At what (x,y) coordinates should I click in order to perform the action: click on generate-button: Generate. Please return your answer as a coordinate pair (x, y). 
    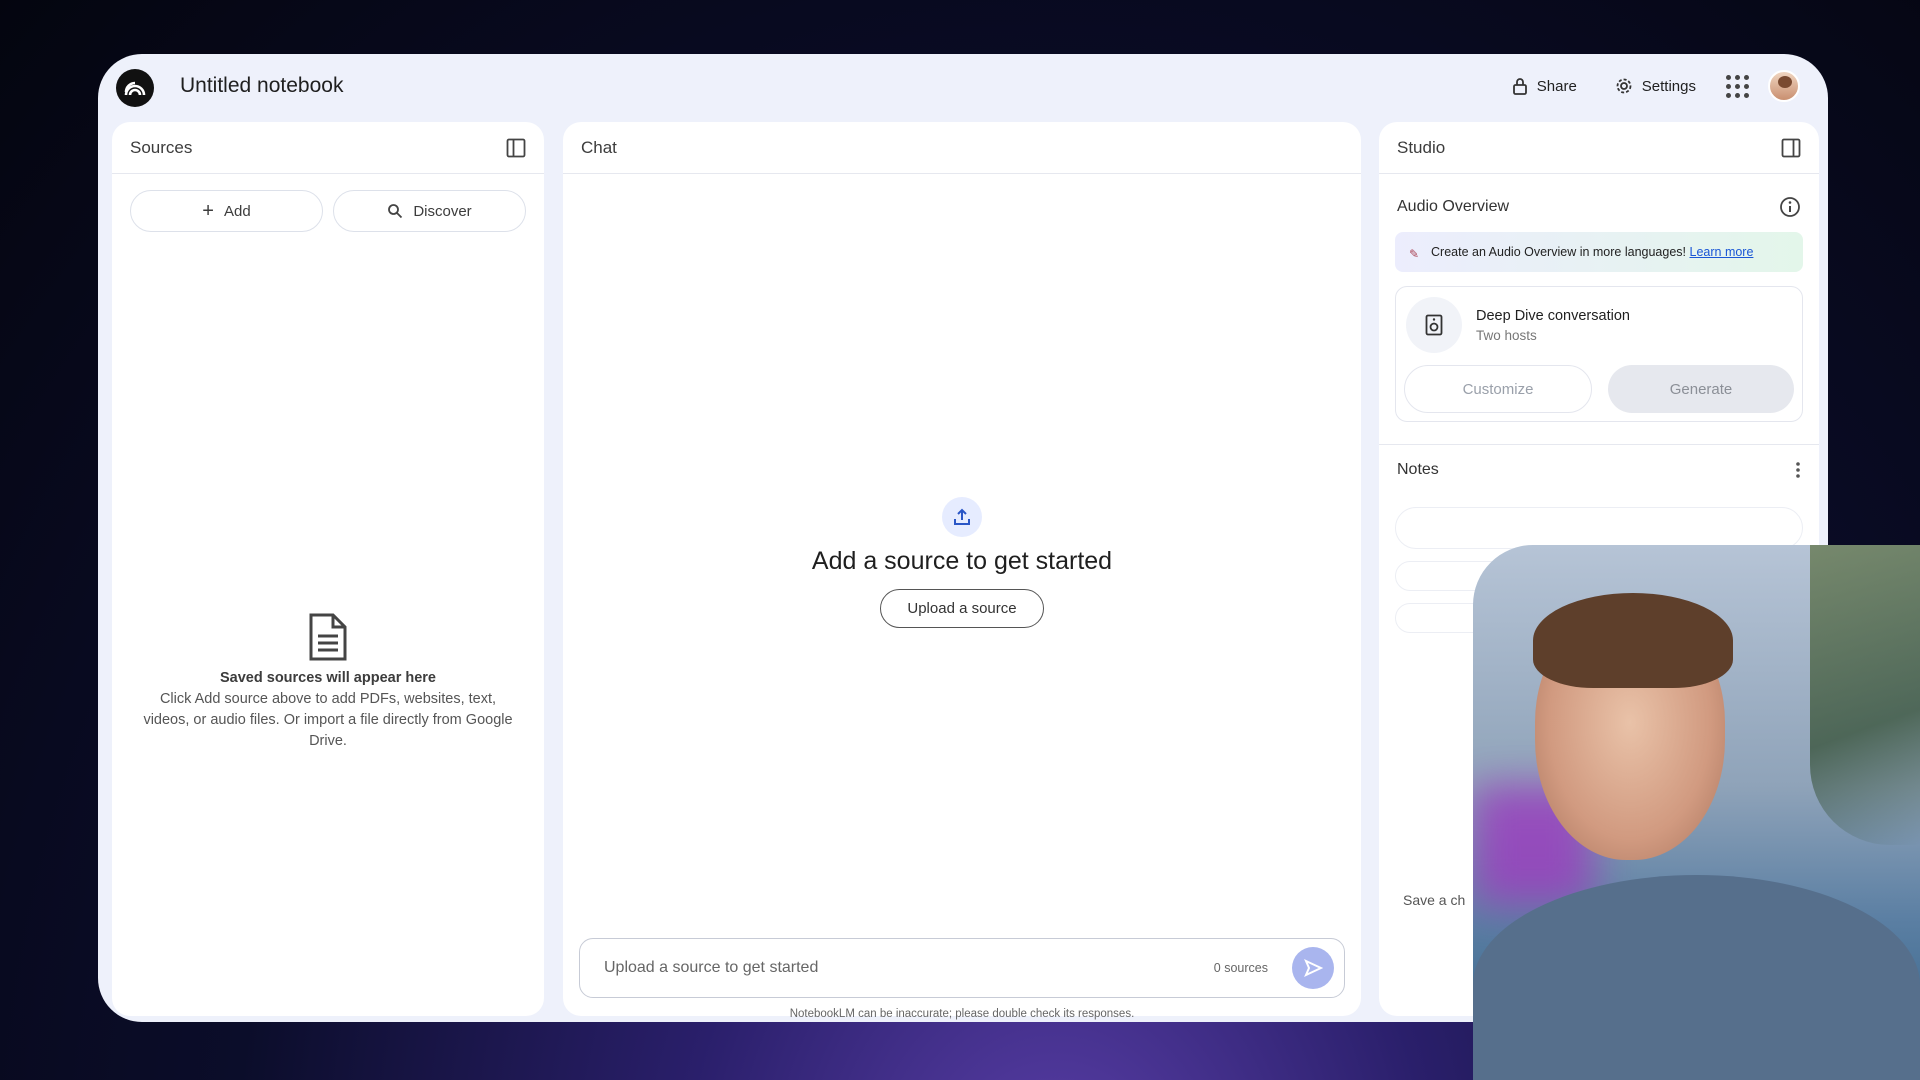
    Looking at the image, I should click on (1701, 389).